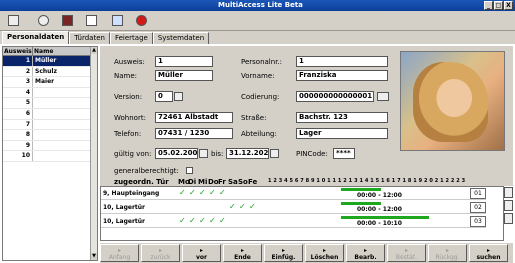  What do you see at coordinates (128, 134) in the screenshot?
I see `telefon-label: Telefon:` at bounding box center [128, 134].